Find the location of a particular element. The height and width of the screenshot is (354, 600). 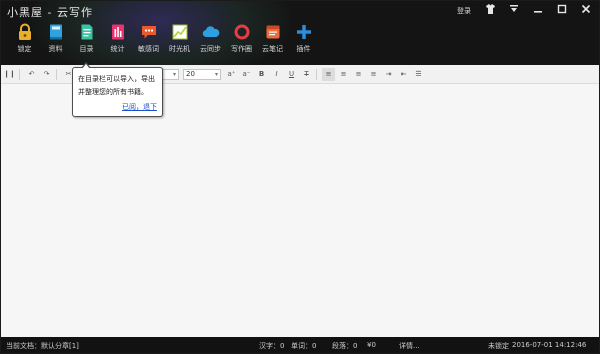

stats-button: 统计 is located at coordinates (117, 38).